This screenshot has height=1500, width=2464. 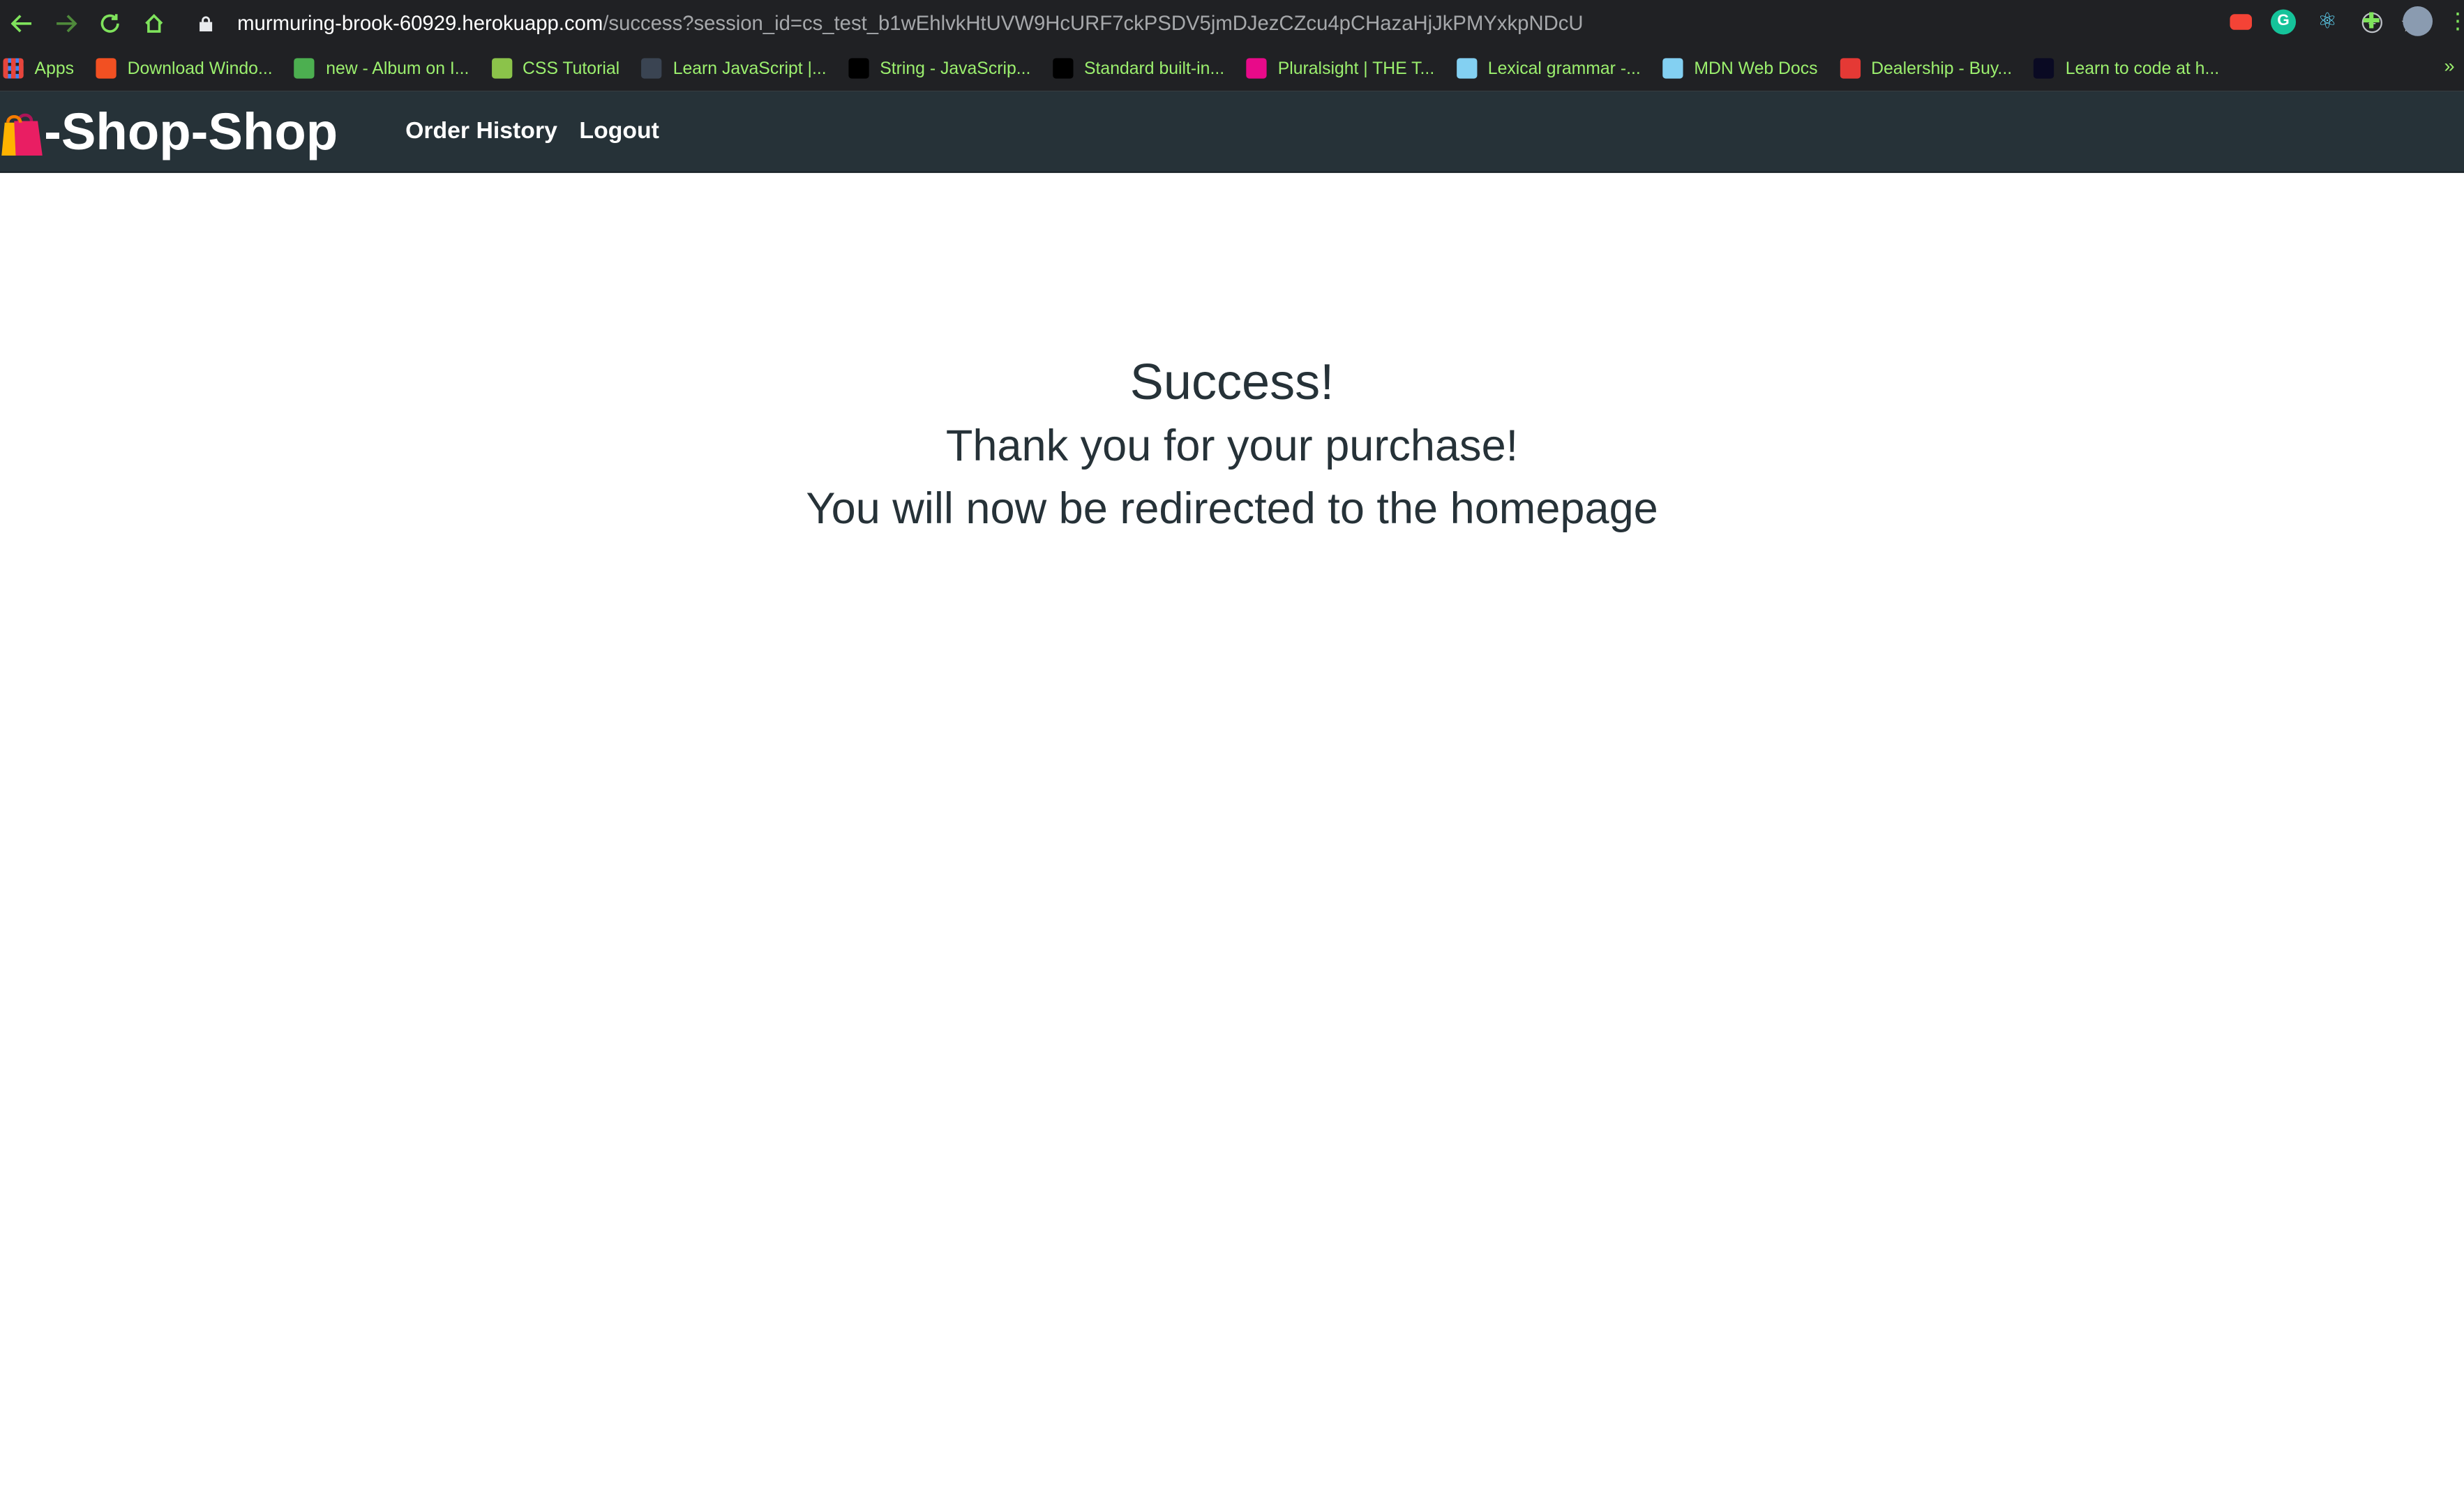 I want to click on n-icon, so click(x=1851, y=68).